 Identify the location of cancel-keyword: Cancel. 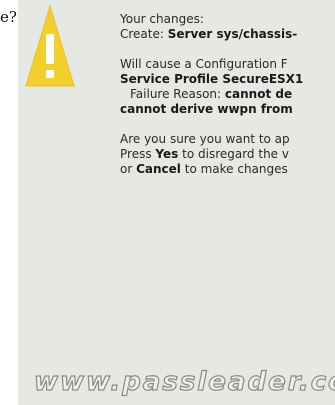
(158, 169).